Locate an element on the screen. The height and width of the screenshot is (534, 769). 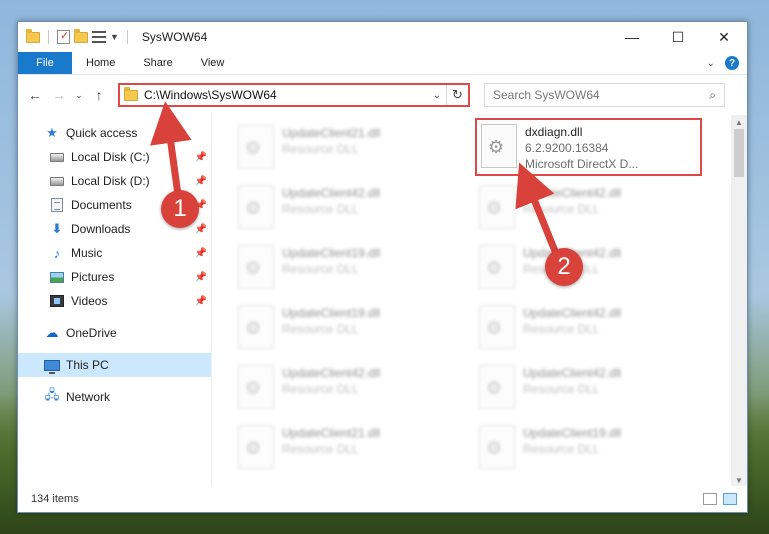
scroll-up-icon: ▲ is located at coordinates (739, 122).